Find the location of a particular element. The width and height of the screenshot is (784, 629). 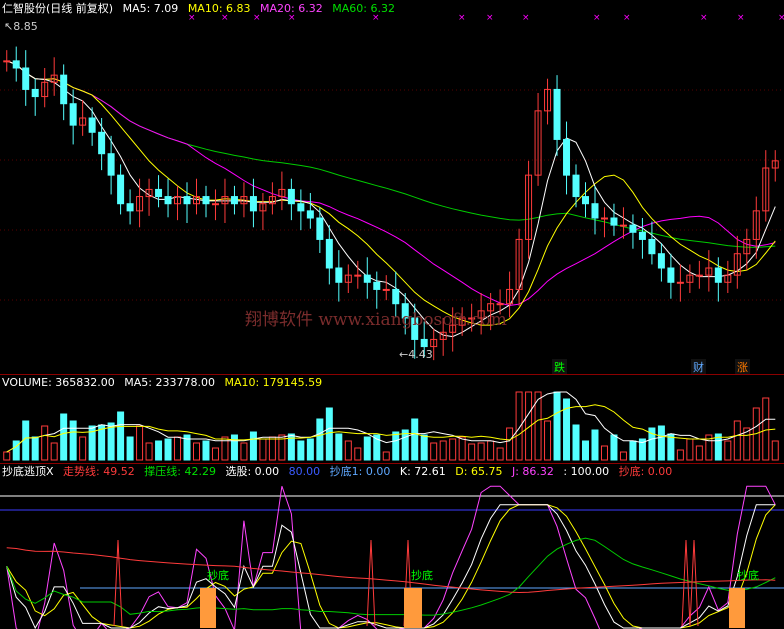

tag-zhang: 涨 is located at coordinates (742, 367).